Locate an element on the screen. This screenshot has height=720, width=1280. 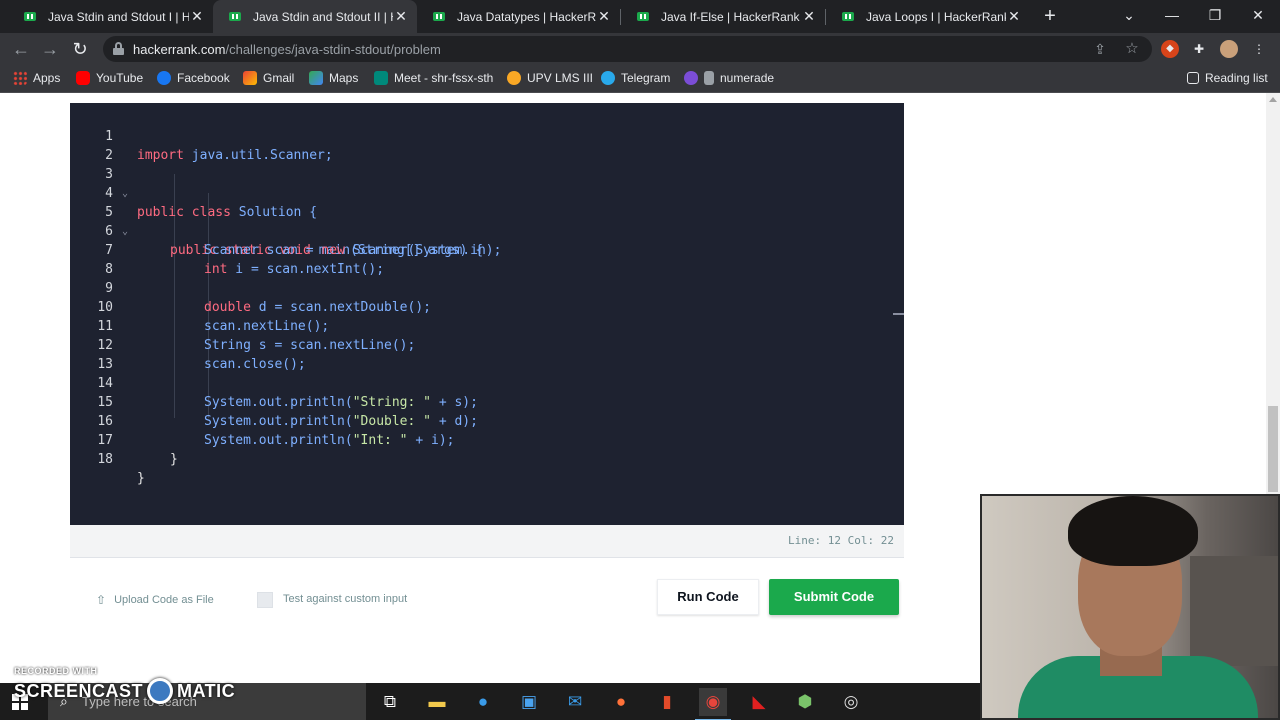
bookmark-star-icon: ☆ is located at coordinates (1132, 49).